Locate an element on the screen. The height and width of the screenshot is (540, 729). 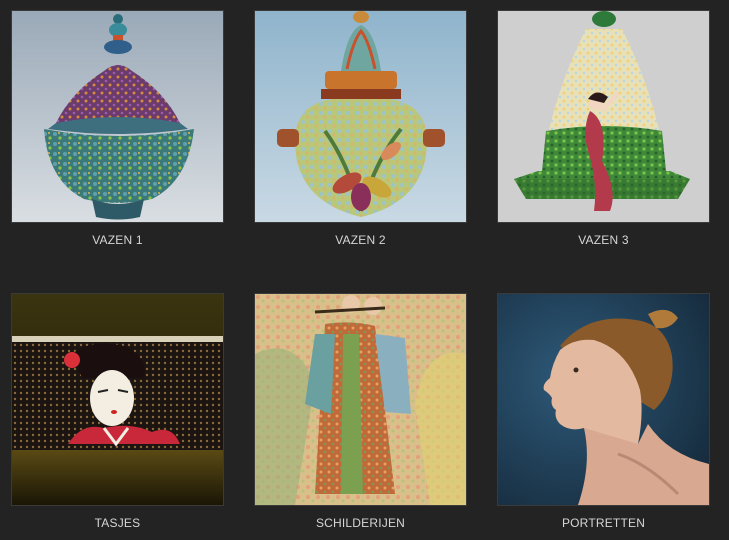
tile-caption: TASJES is located at coordinates (117, 523).